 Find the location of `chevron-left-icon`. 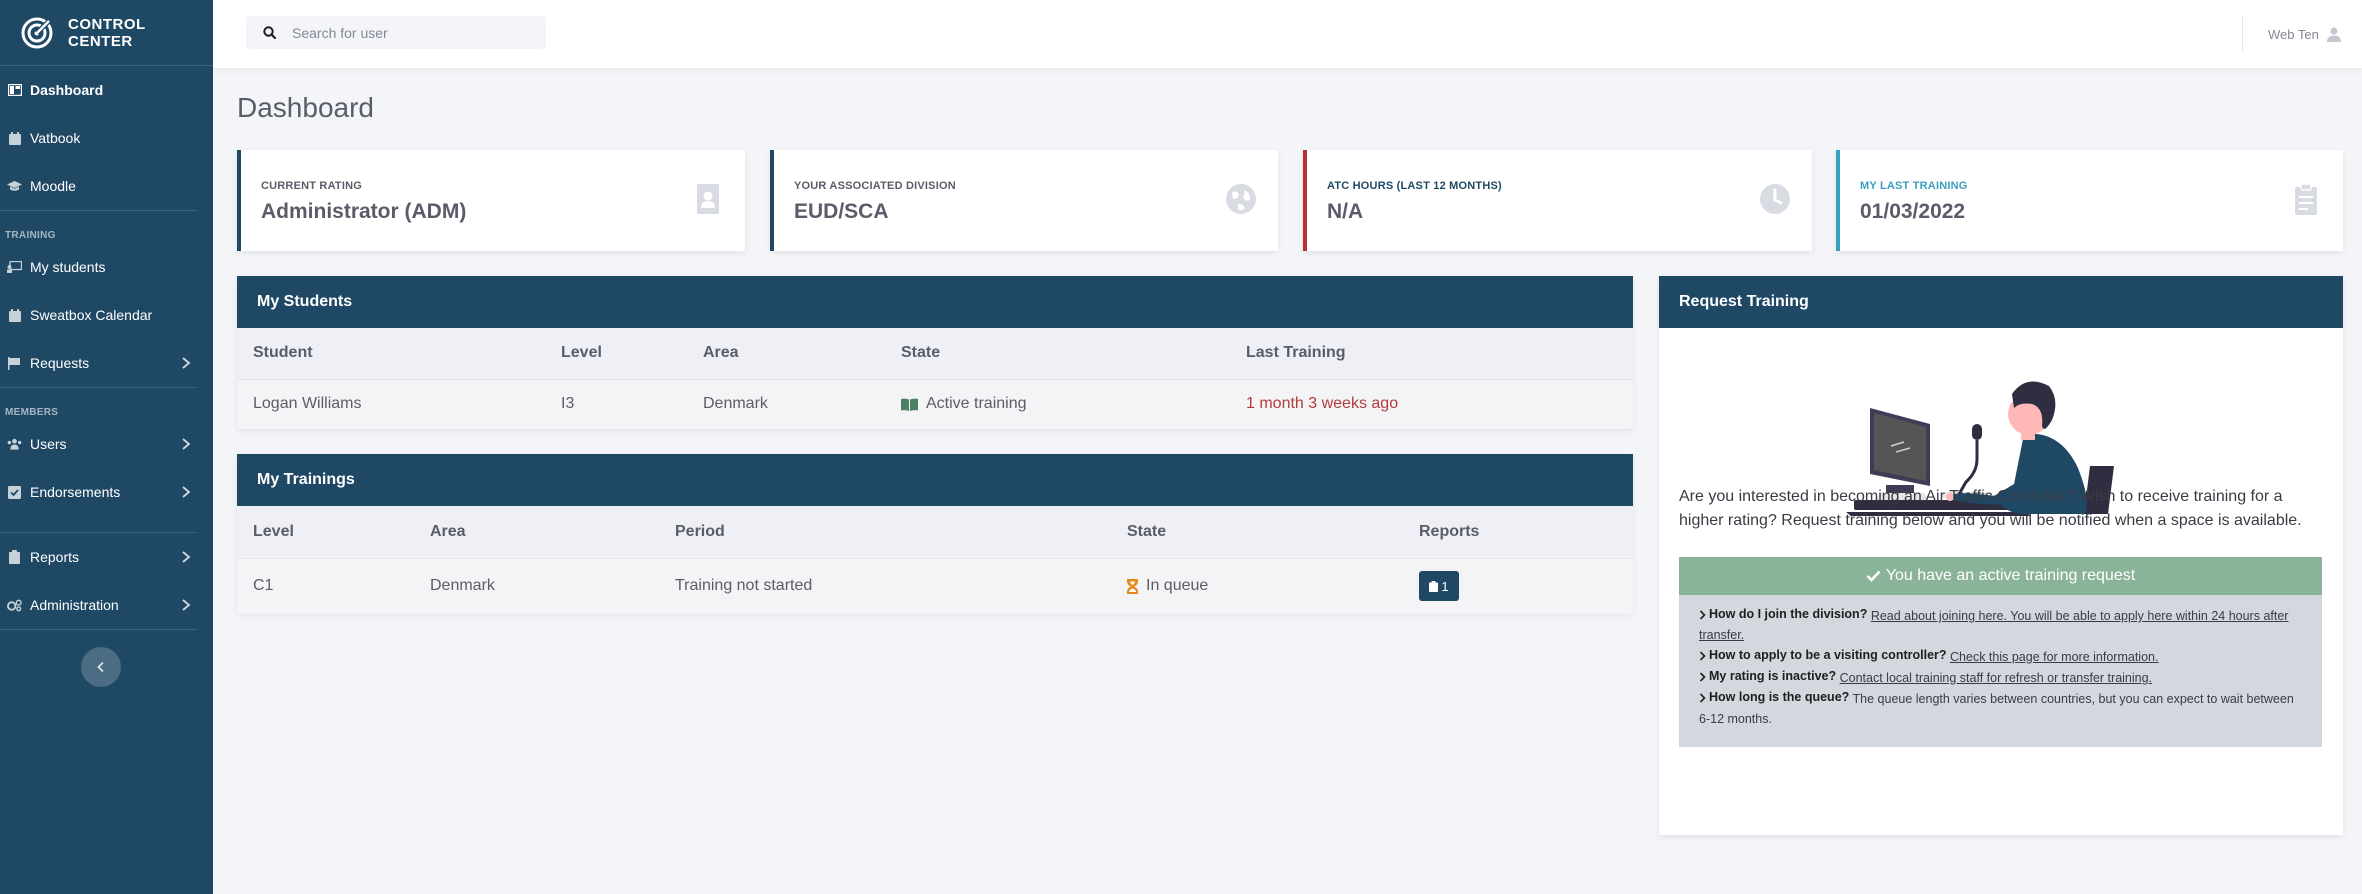

chevron-left-icon is located at coordinates (100, 667).